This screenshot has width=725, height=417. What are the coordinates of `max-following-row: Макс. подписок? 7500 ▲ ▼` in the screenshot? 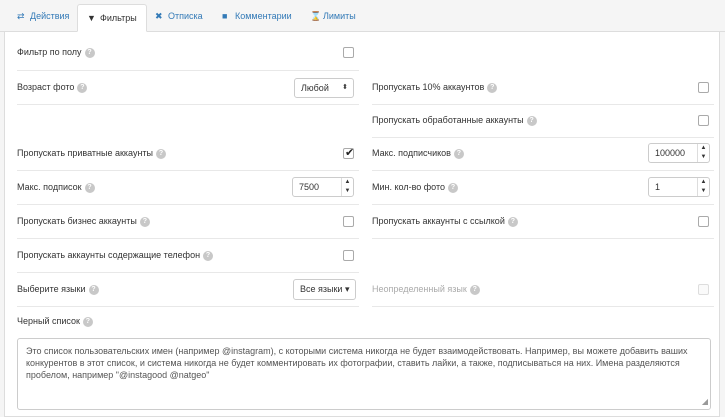 It's located at (188, 187).